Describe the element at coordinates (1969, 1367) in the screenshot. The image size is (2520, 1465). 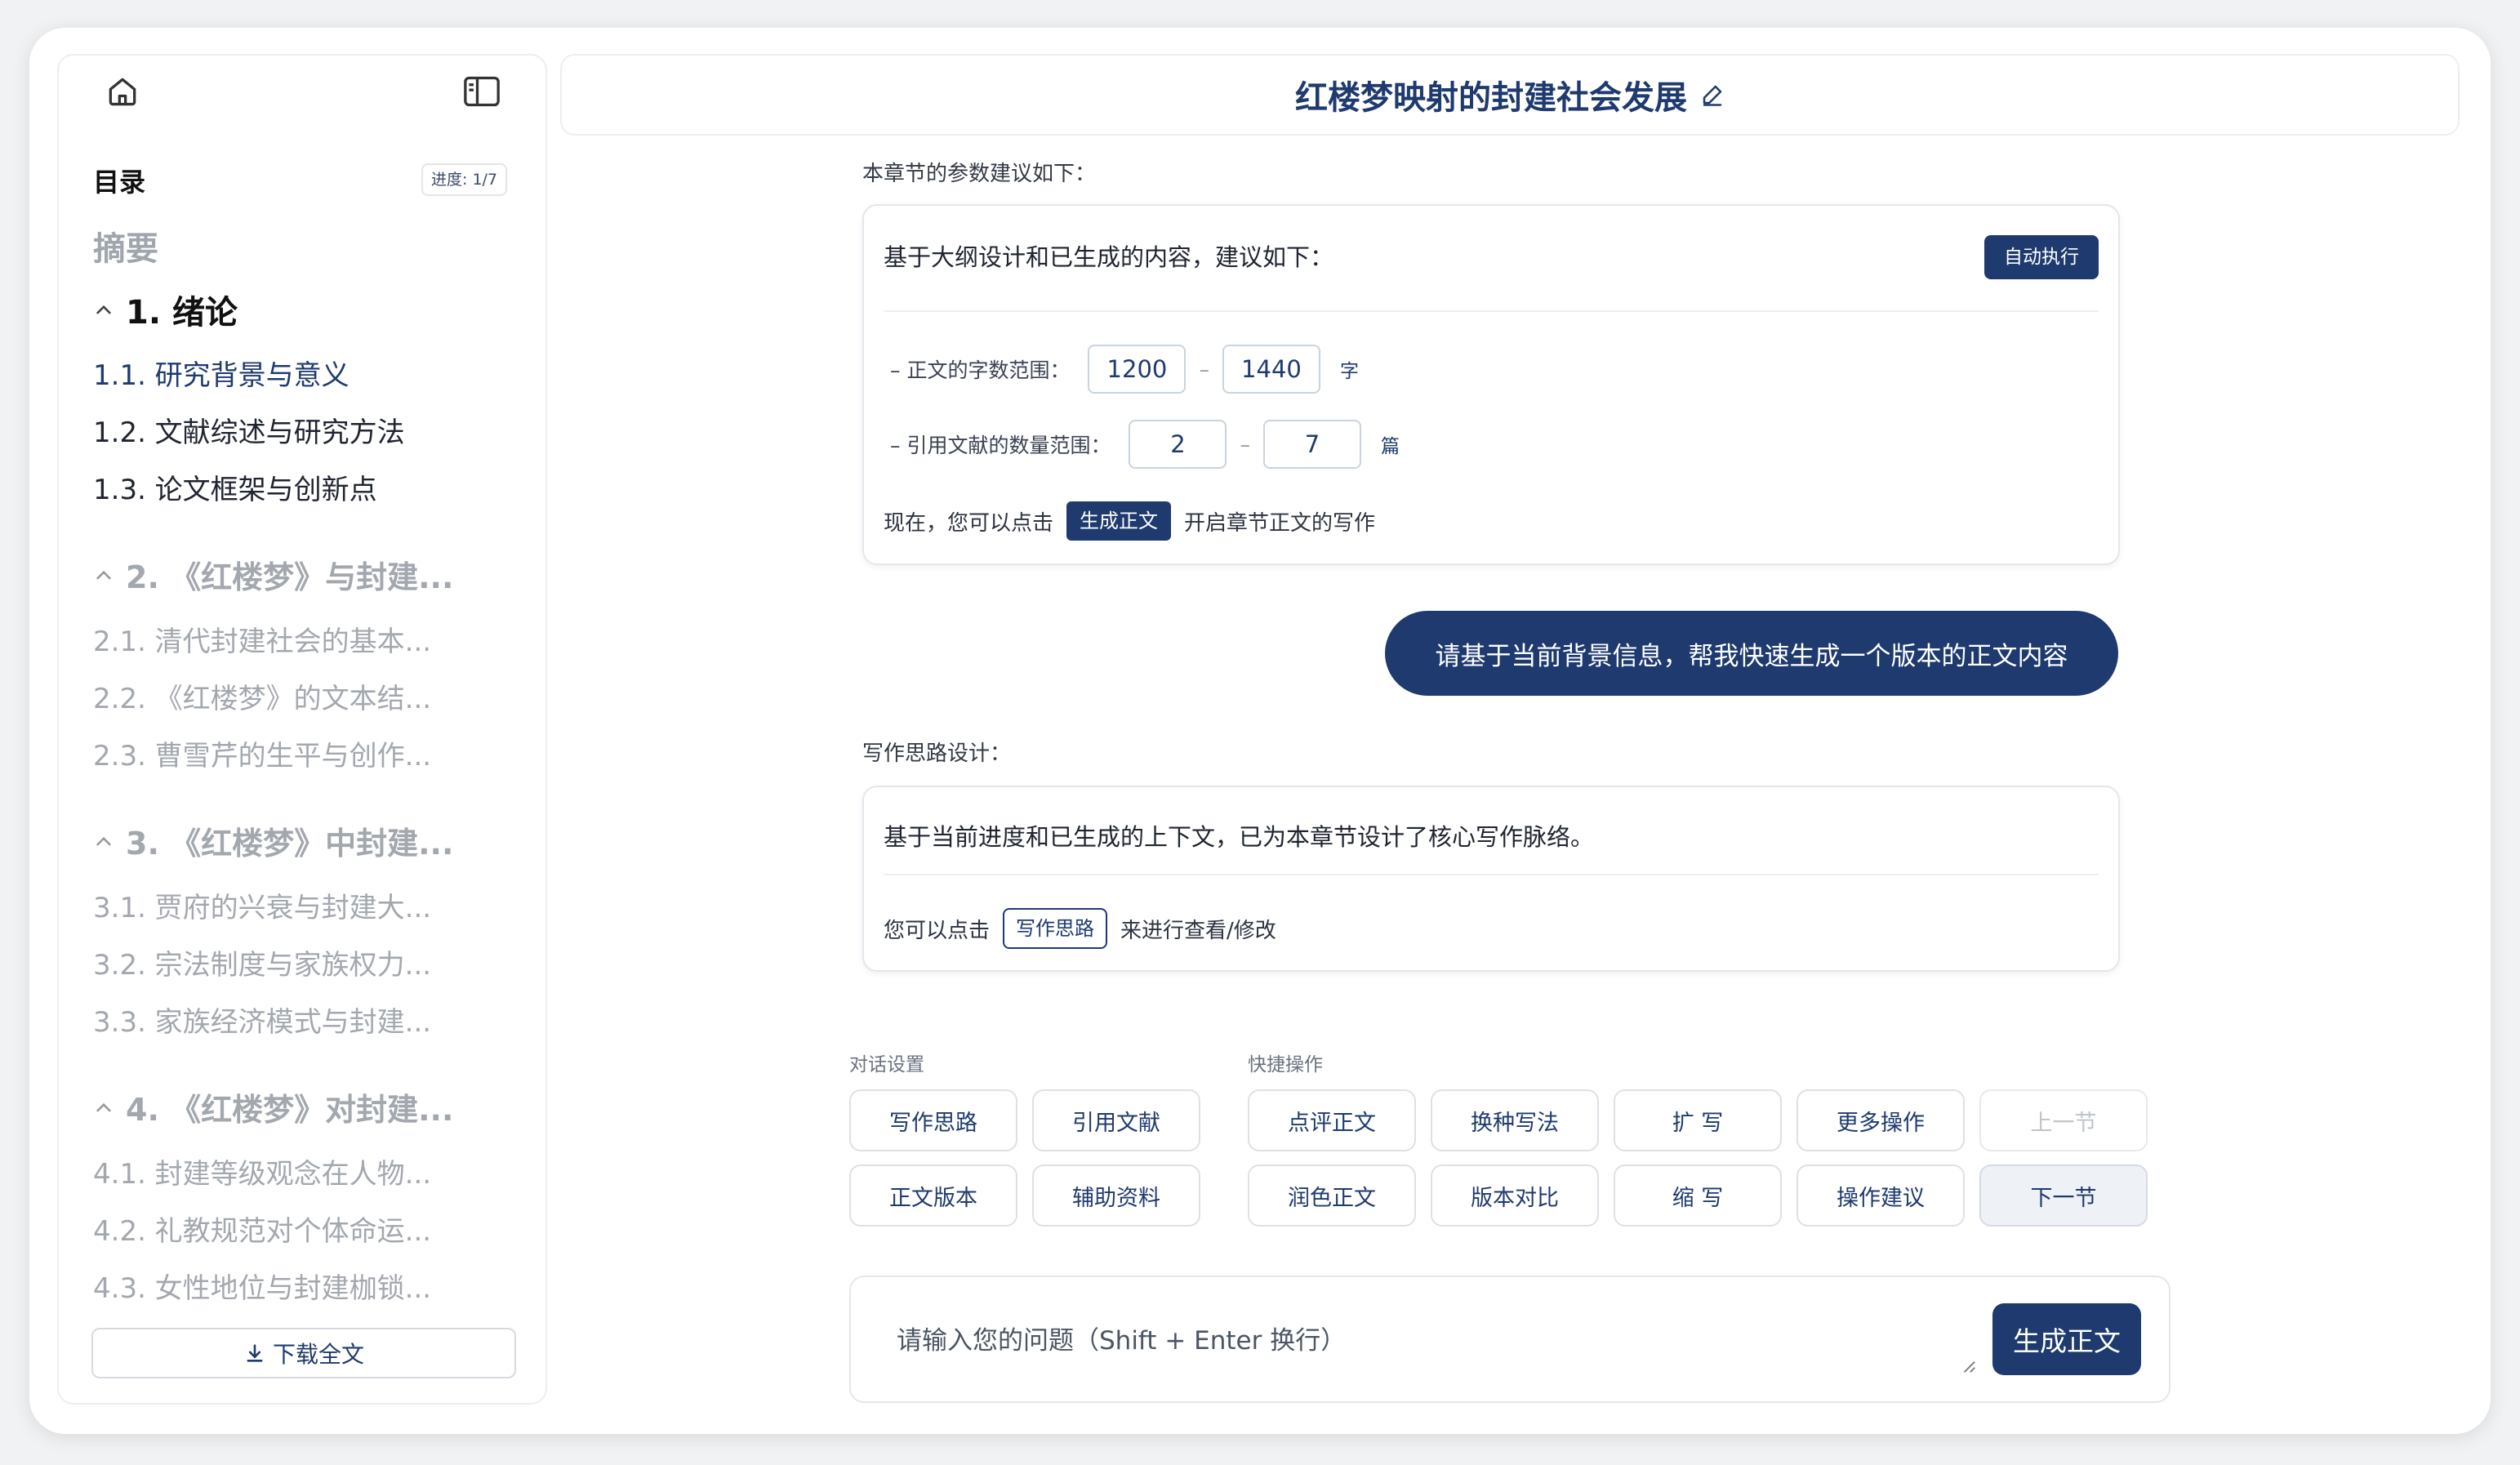
I see `resize-handle-icon` at that location.